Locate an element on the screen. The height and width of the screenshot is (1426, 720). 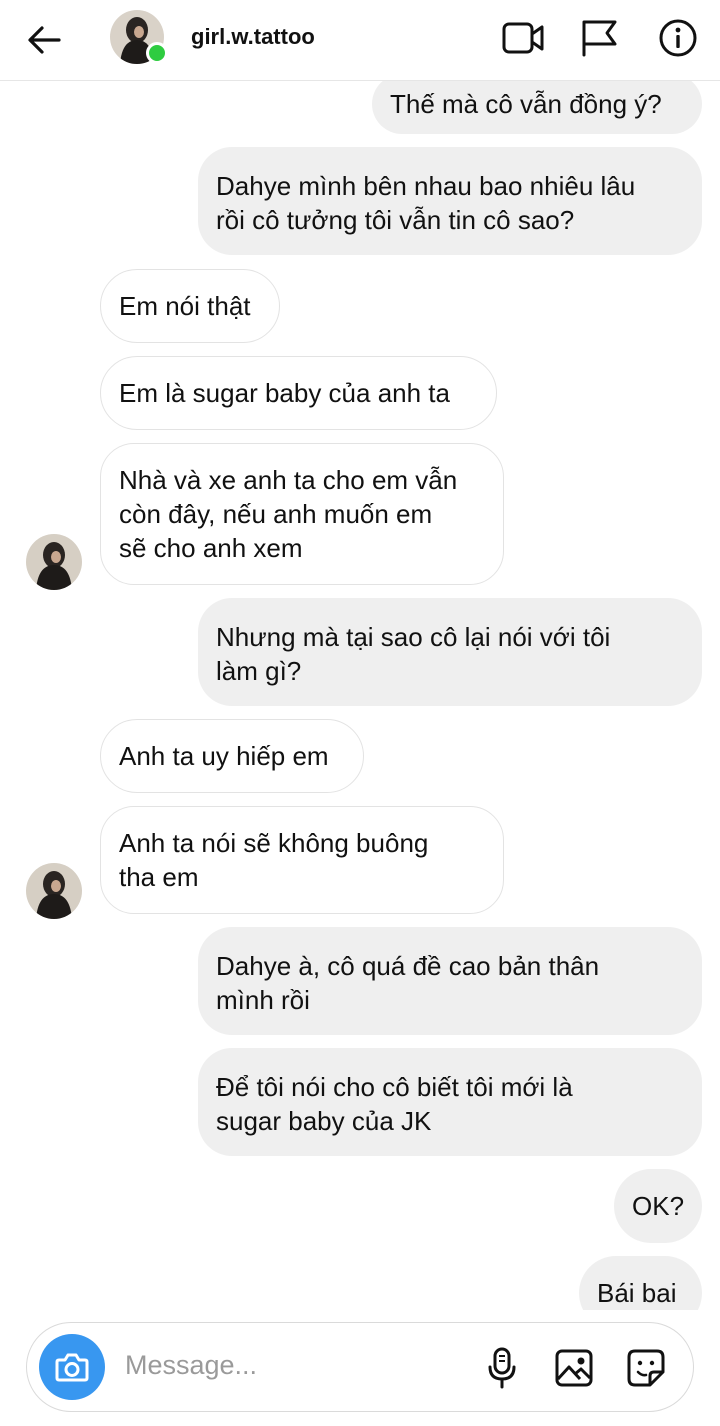
chat-username: girl.w.tattoo is located at coordinates (253, 37).